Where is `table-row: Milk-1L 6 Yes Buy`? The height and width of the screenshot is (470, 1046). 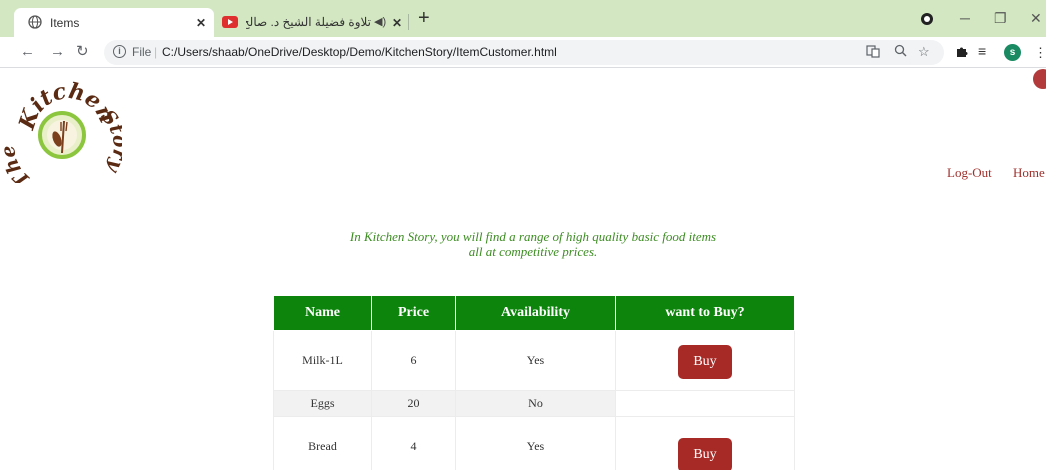 table-row: Milk-1L 6 Yes Buy is located at coordinates (534, 360).